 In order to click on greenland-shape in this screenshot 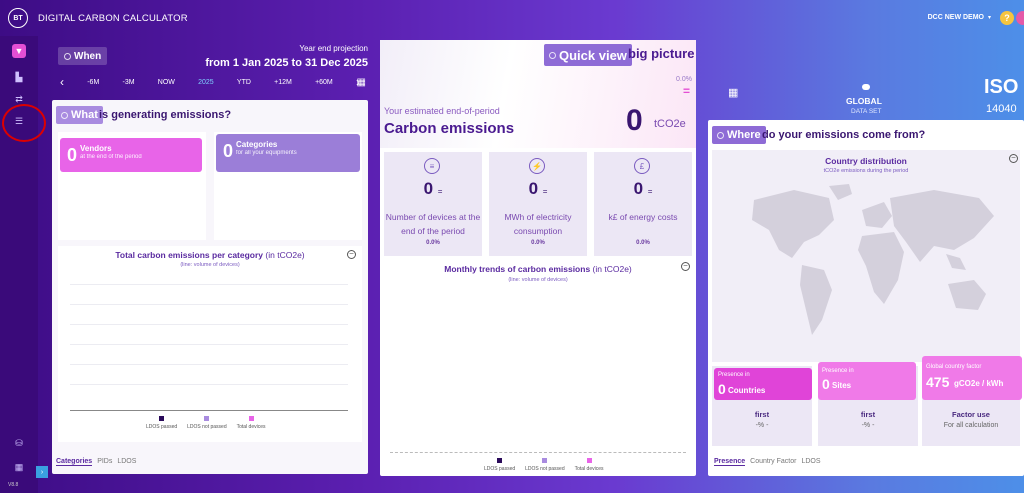, I will do `click(840, 192)`.